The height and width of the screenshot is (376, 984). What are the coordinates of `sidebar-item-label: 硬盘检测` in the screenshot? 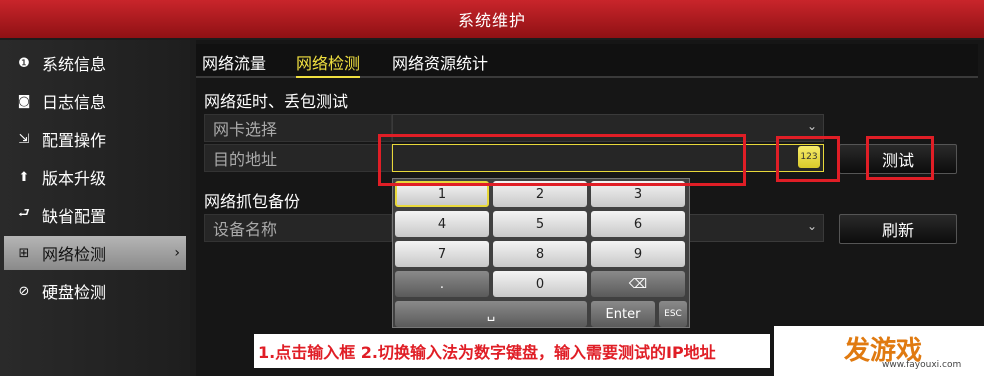 It's located at (74, 292).